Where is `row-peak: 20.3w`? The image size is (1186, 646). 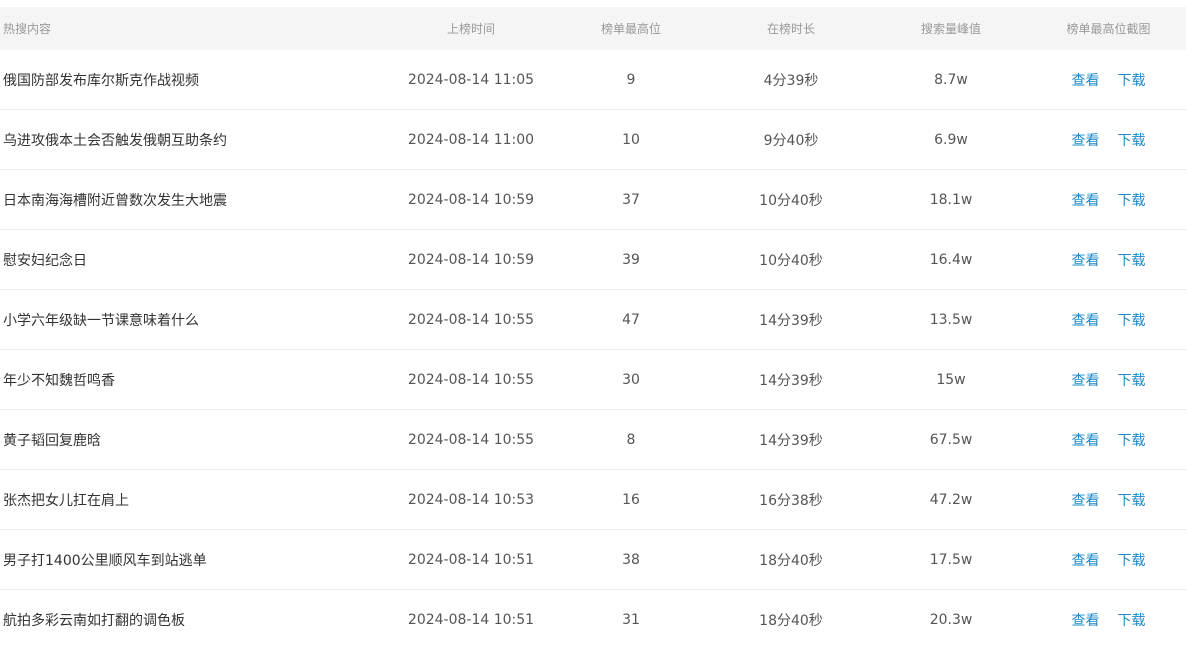
row-peak: 20.3w is located at coordinates (951, 619).